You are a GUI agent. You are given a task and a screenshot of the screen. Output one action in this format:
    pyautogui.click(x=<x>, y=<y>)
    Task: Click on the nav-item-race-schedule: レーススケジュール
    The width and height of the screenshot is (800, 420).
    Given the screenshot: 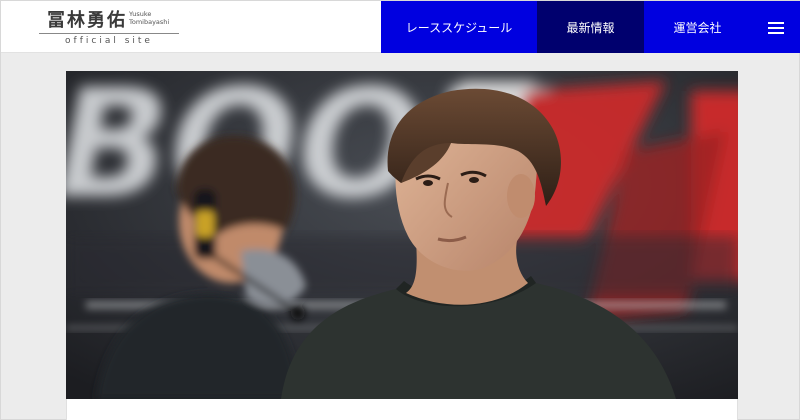 What is the action you would take?
    pyautogui.click(x=459, y=27)
    